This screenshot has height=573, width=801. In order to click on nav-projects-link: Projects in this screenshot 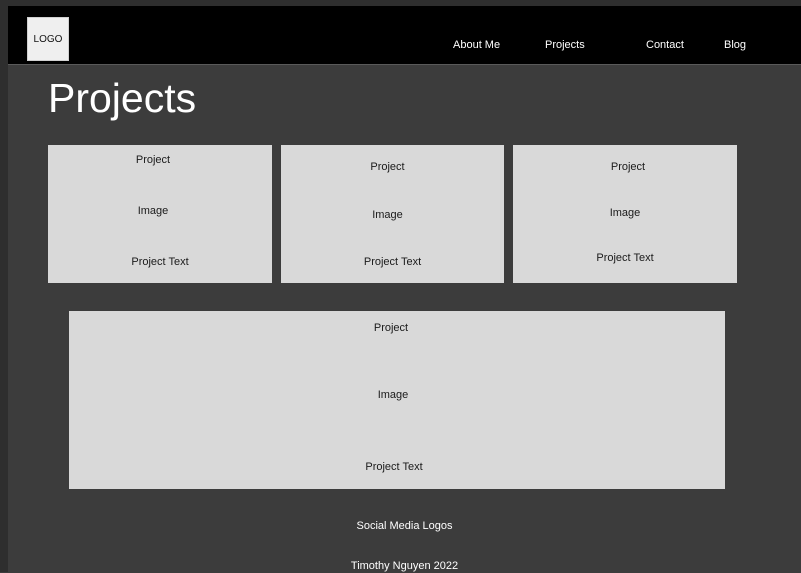, I will do `click(565, 45)`.